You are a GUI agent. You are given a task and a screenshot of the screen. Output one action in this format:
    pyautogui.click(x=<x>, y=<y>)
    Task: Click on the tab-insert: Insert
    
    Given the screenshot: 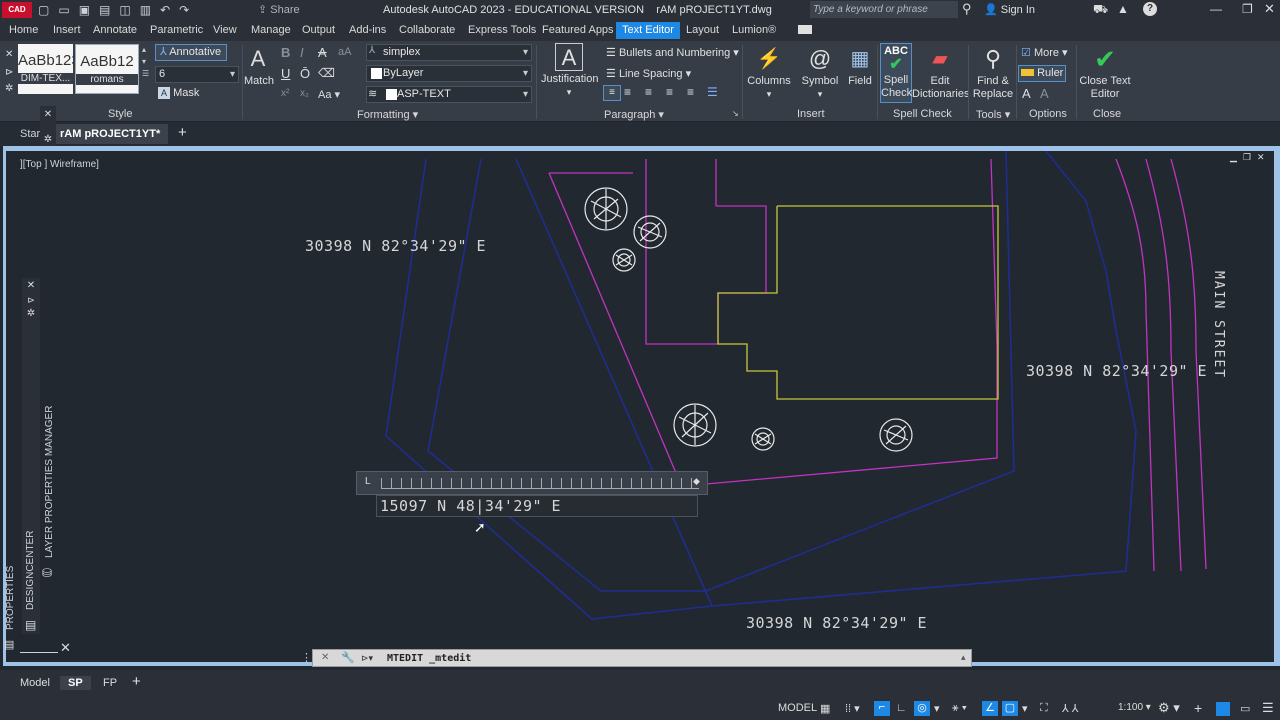 What is the action you would take?
    pyautogui.click(x=67, y=30)
    